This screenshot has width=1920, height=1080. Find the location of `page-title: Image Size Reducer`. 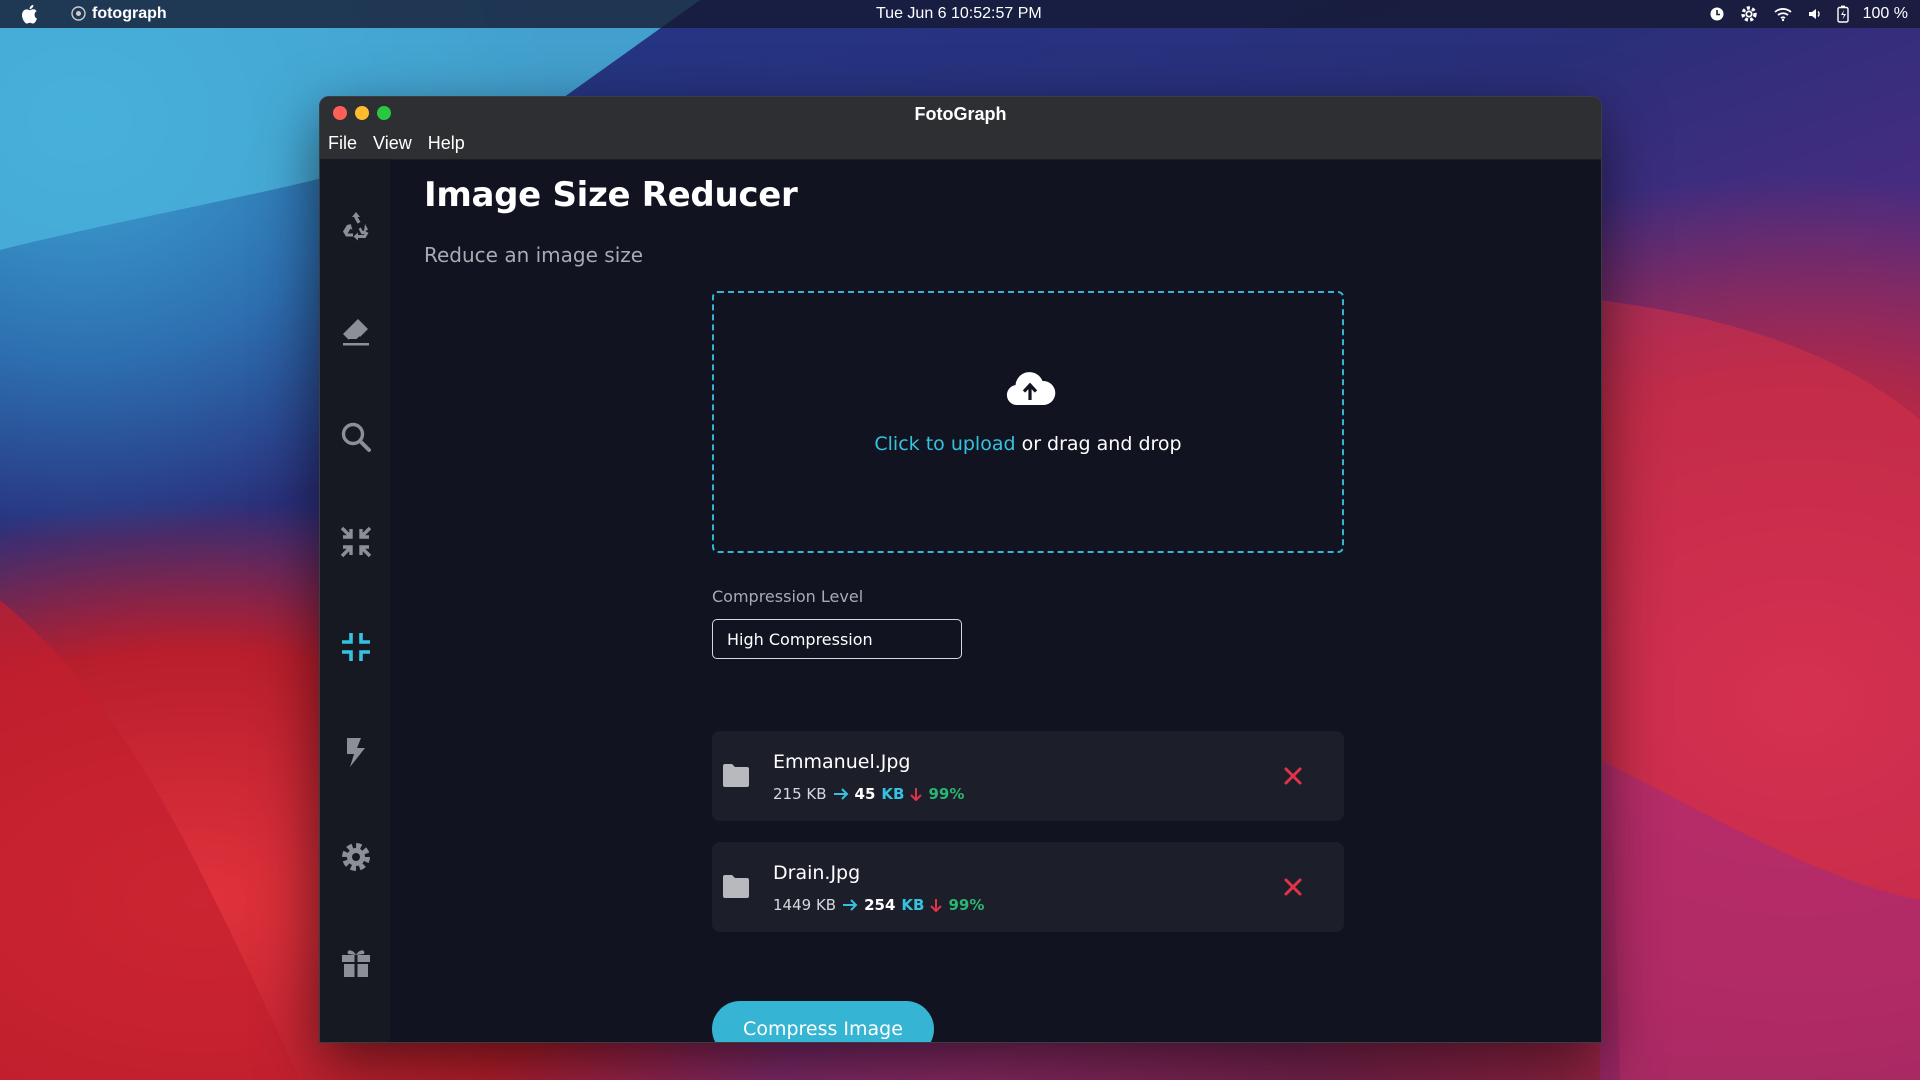

page-title: Image Size Reducer is located at coordinates (611, 195).